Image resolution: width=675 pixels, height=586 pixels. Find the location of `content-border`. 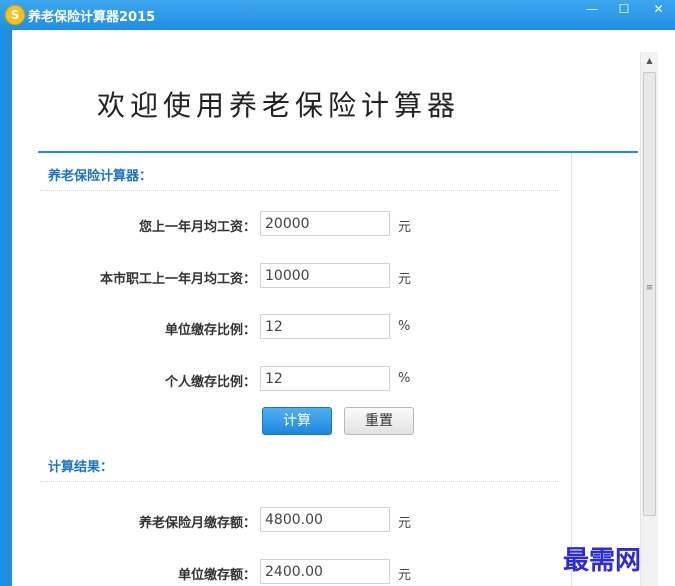

content-border is located at coordinates (571, 369).